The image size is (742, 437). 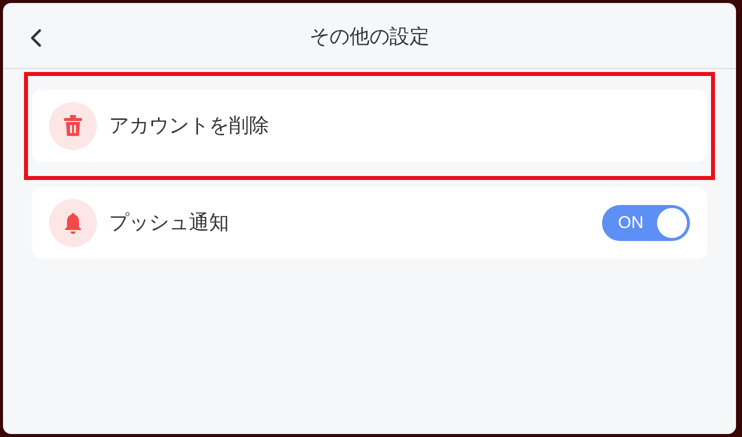 What do you see at coordinates (370, 36) in the screenshot?
I see `window-title: その他の設定` at bounding box center [370, 36].